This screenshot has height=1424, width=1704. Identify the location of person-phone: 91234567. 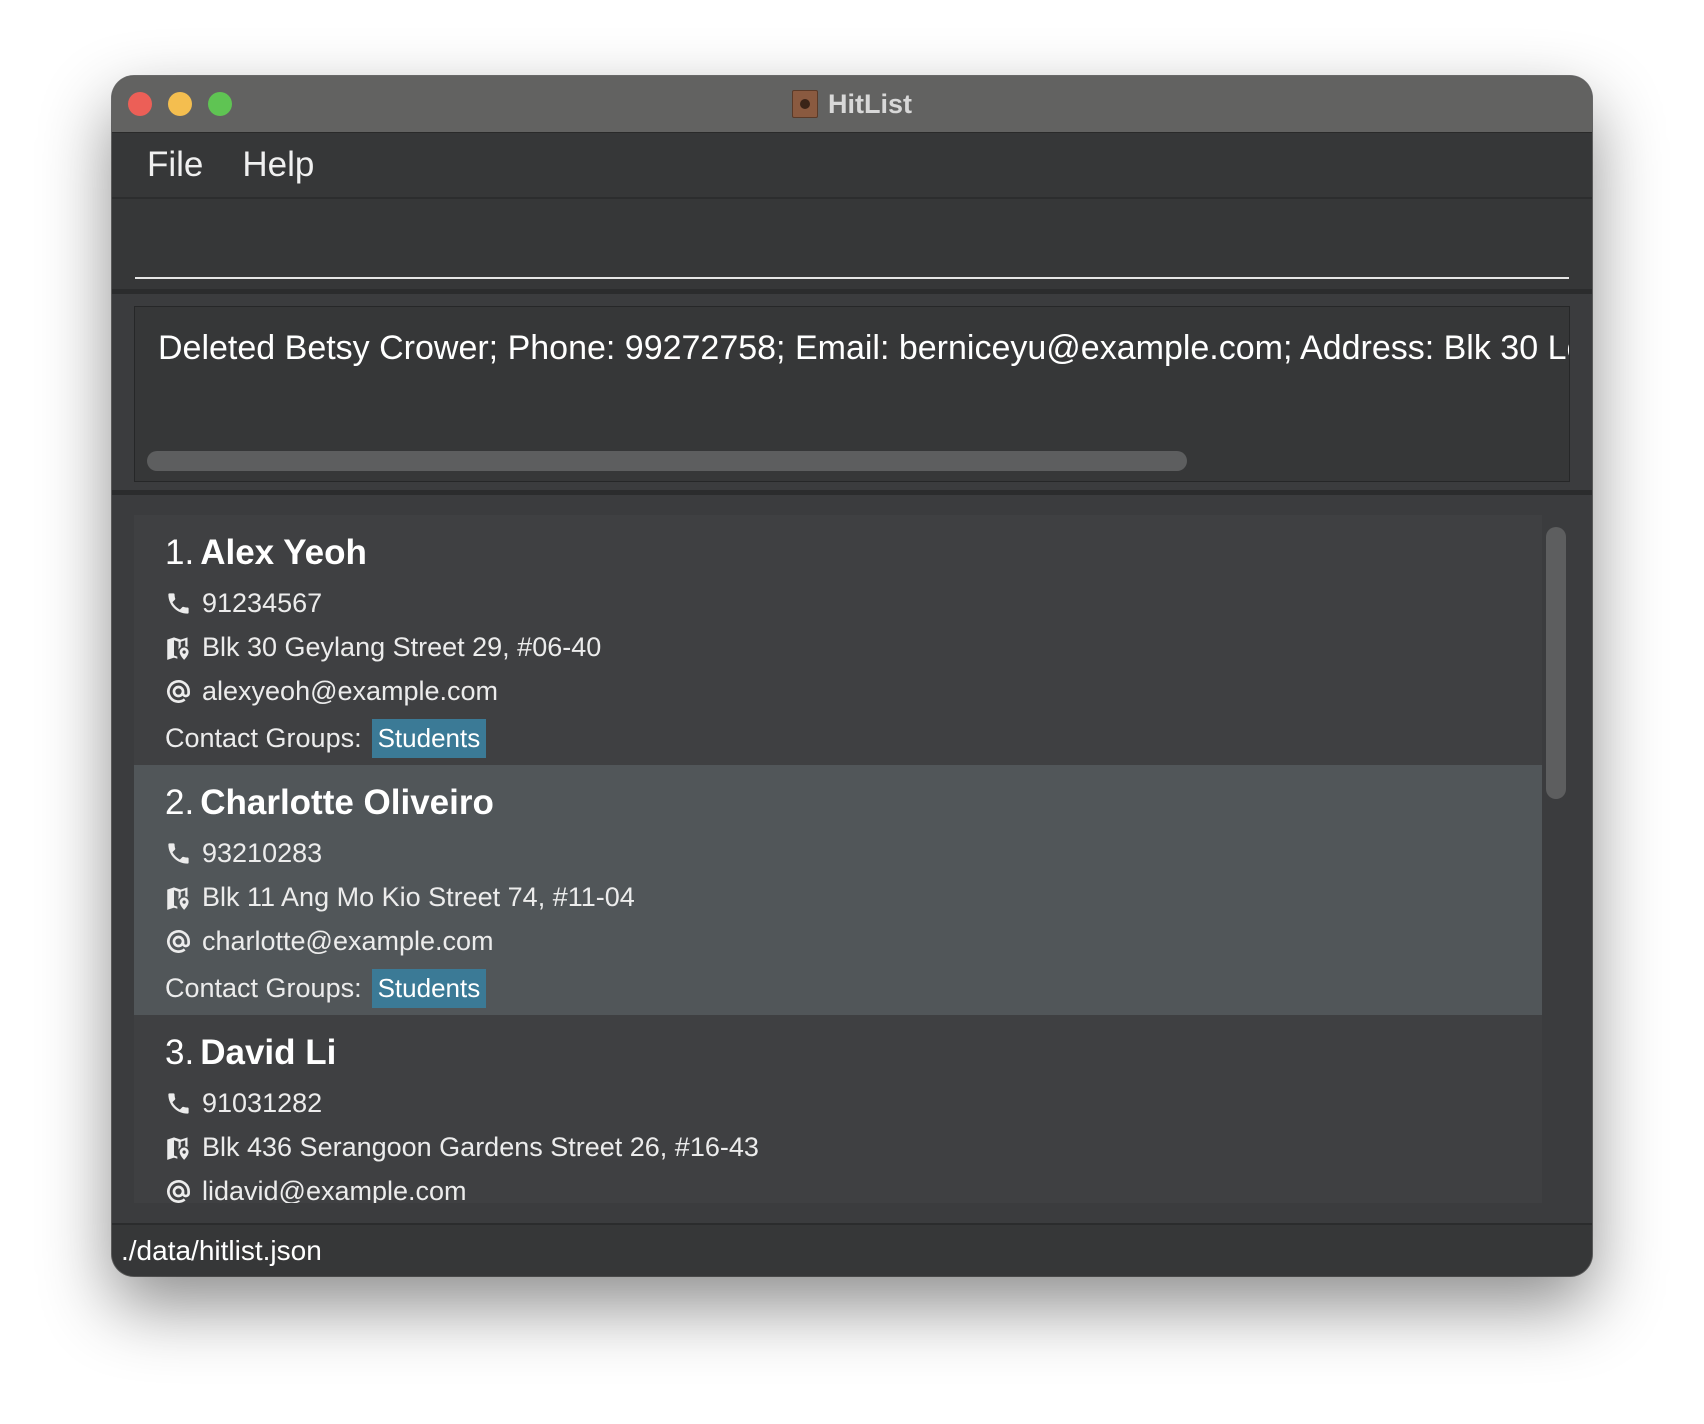
(262, 602).